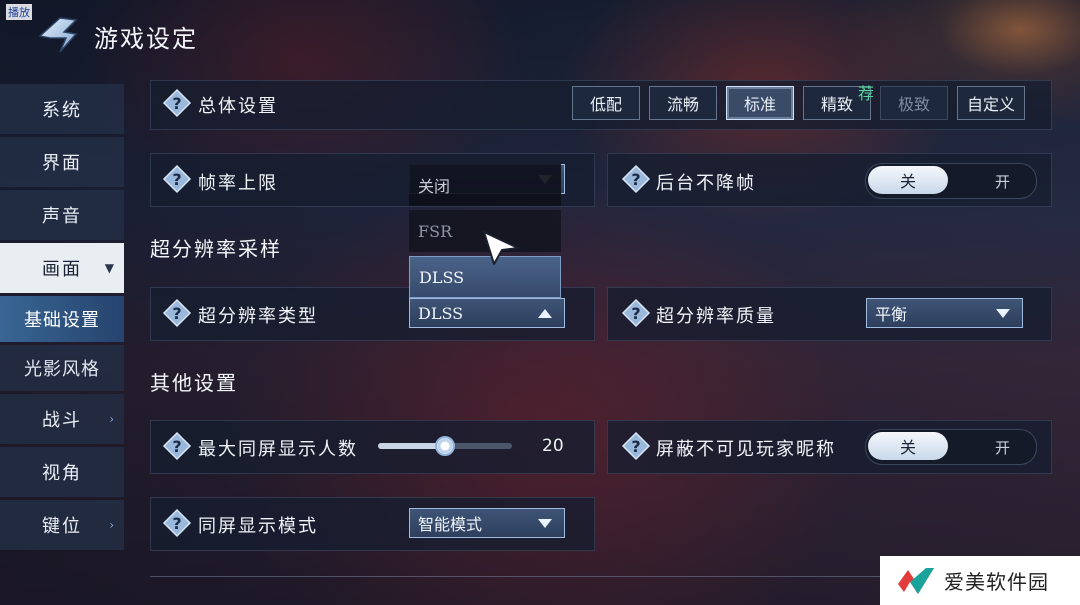 This screenshot has height=605, width=1080. What do you see at coordinates (951, 181) in the screenshot?
I see `background-frames-toggle: 关 开` at bounding box center [951, 181].